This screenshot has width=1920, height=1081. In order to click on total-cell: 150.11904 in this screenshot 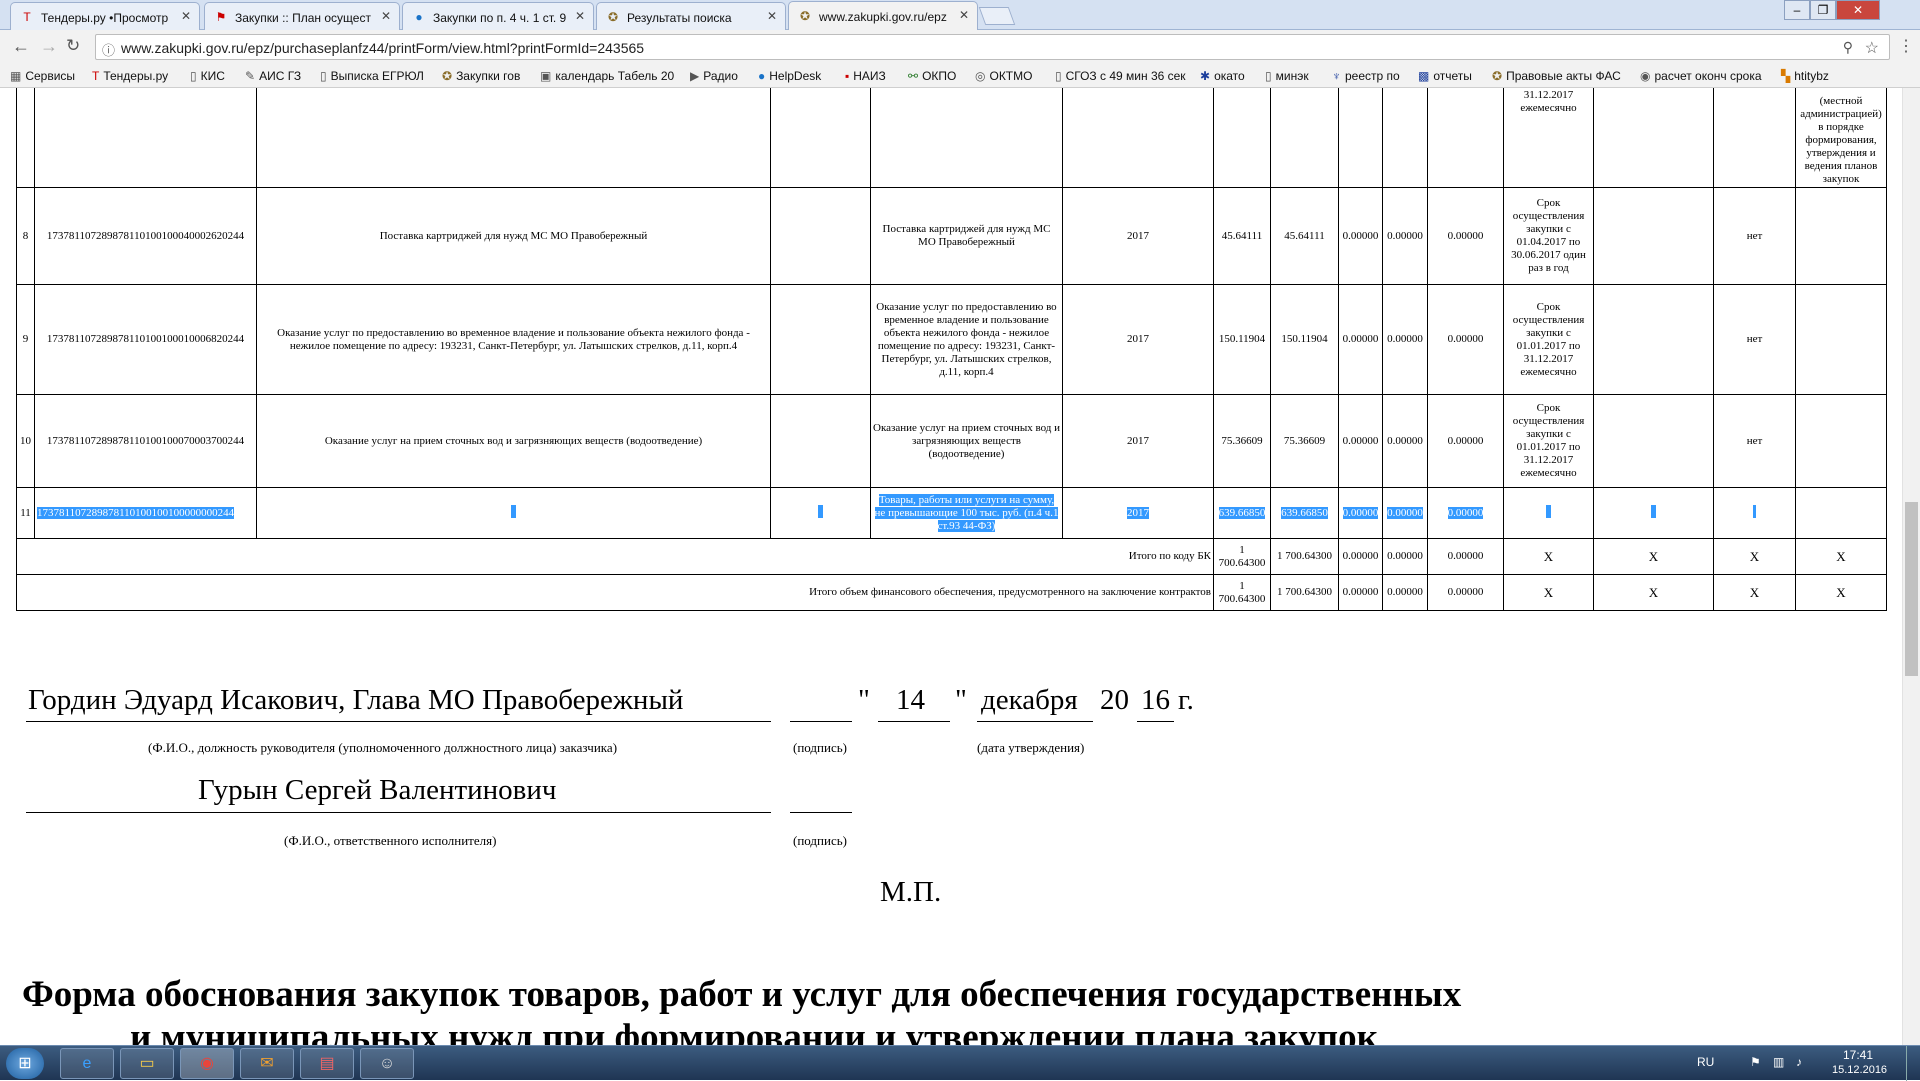, I will do `click(1242, 339)`.